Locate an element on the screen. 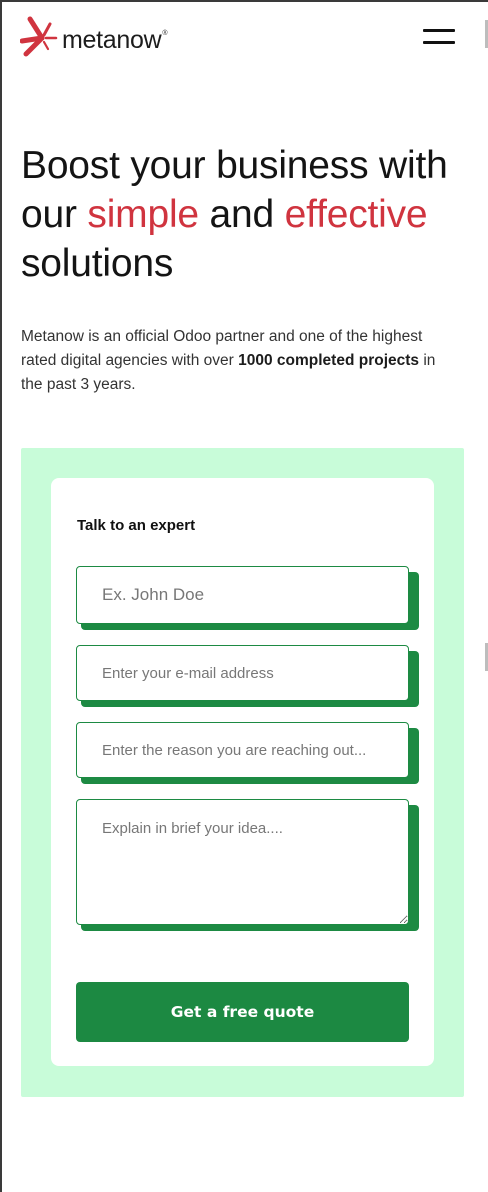 Image resolution: width=488 pixels, height=1192 pixels. window-left-border is located at coordinates (1, 596).